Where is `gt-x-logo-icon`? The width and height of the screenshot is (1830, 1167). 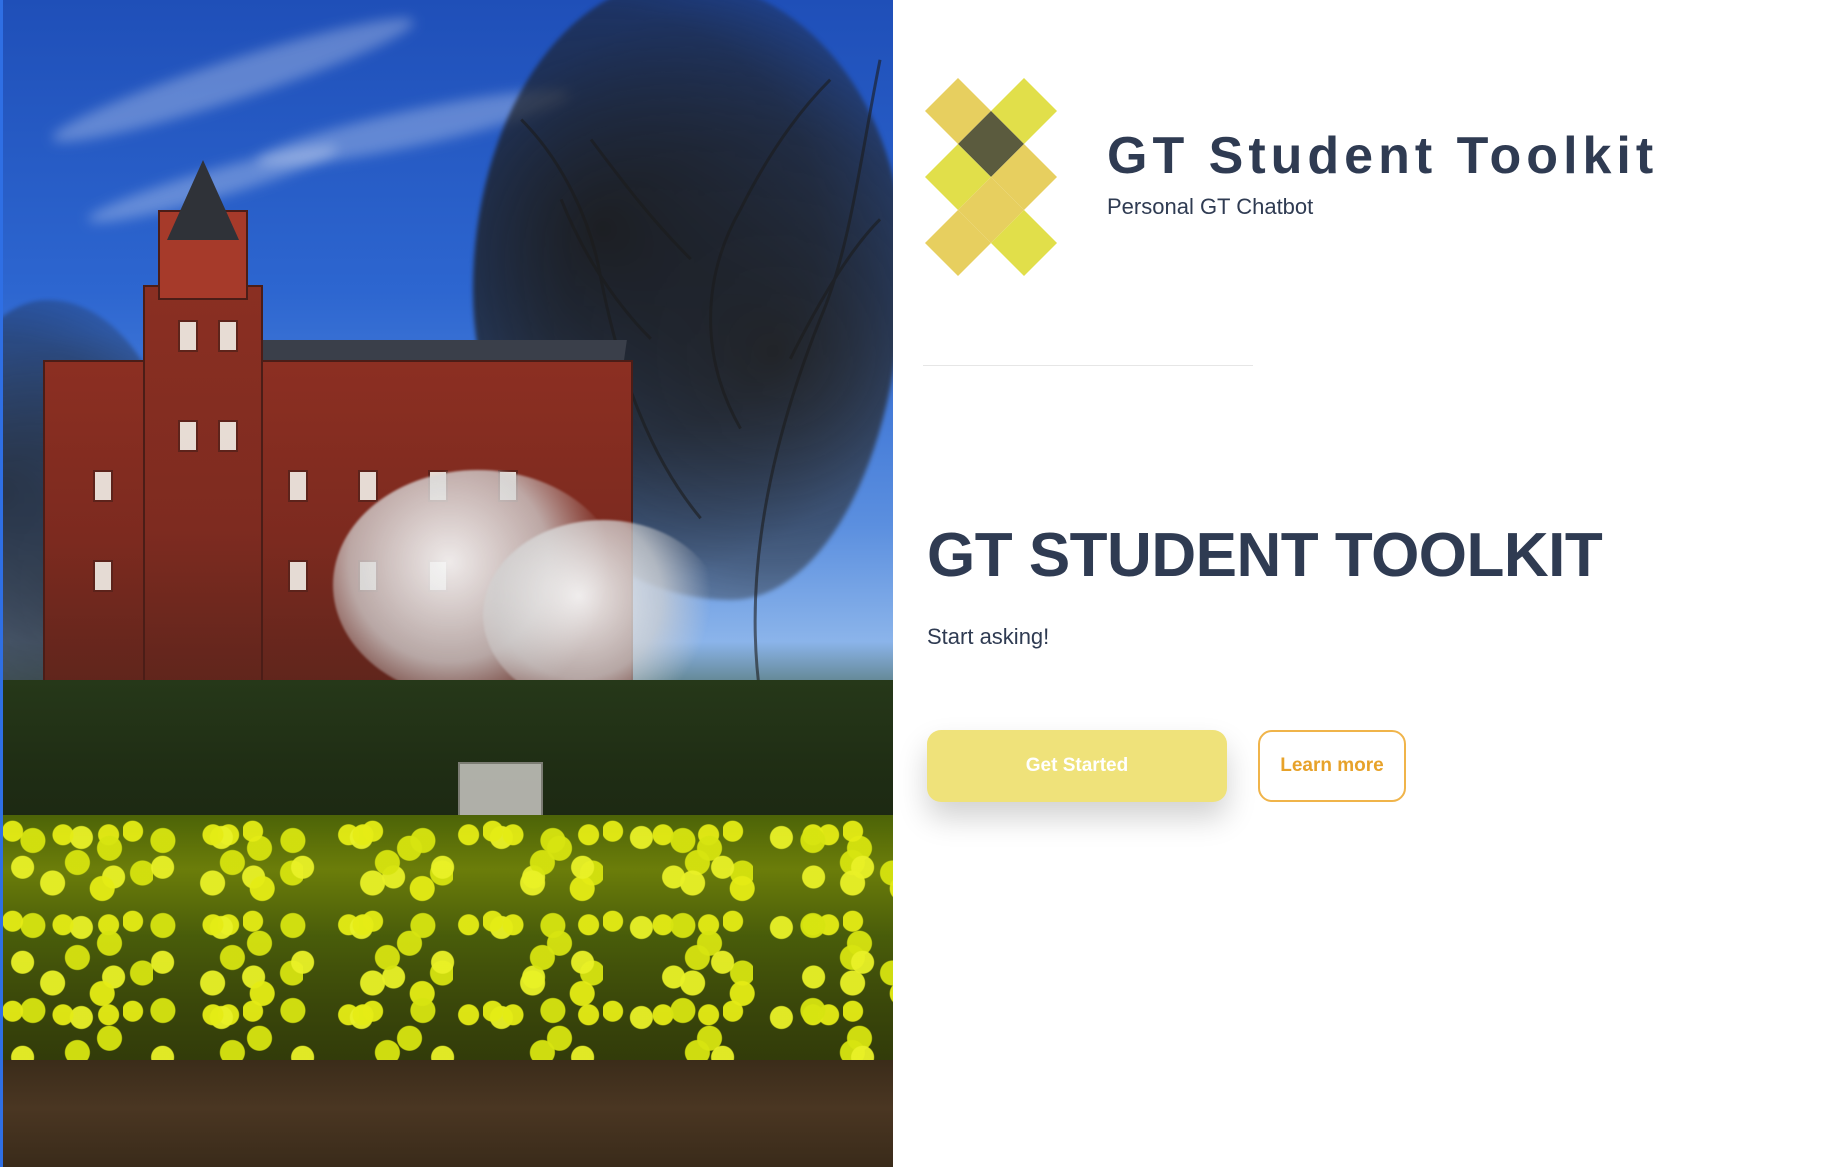 gt-x-logo-icon is located at coordinates (990, 178).